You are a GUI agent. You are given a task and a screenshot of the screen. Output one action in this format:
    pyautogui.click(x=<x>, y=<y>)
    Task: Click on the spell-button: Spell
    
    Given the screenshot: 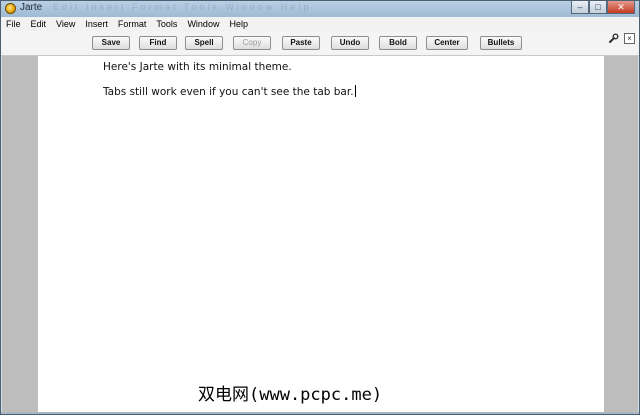 What is the action you would take?
    pyautogui.click(x=204, y=43)
    